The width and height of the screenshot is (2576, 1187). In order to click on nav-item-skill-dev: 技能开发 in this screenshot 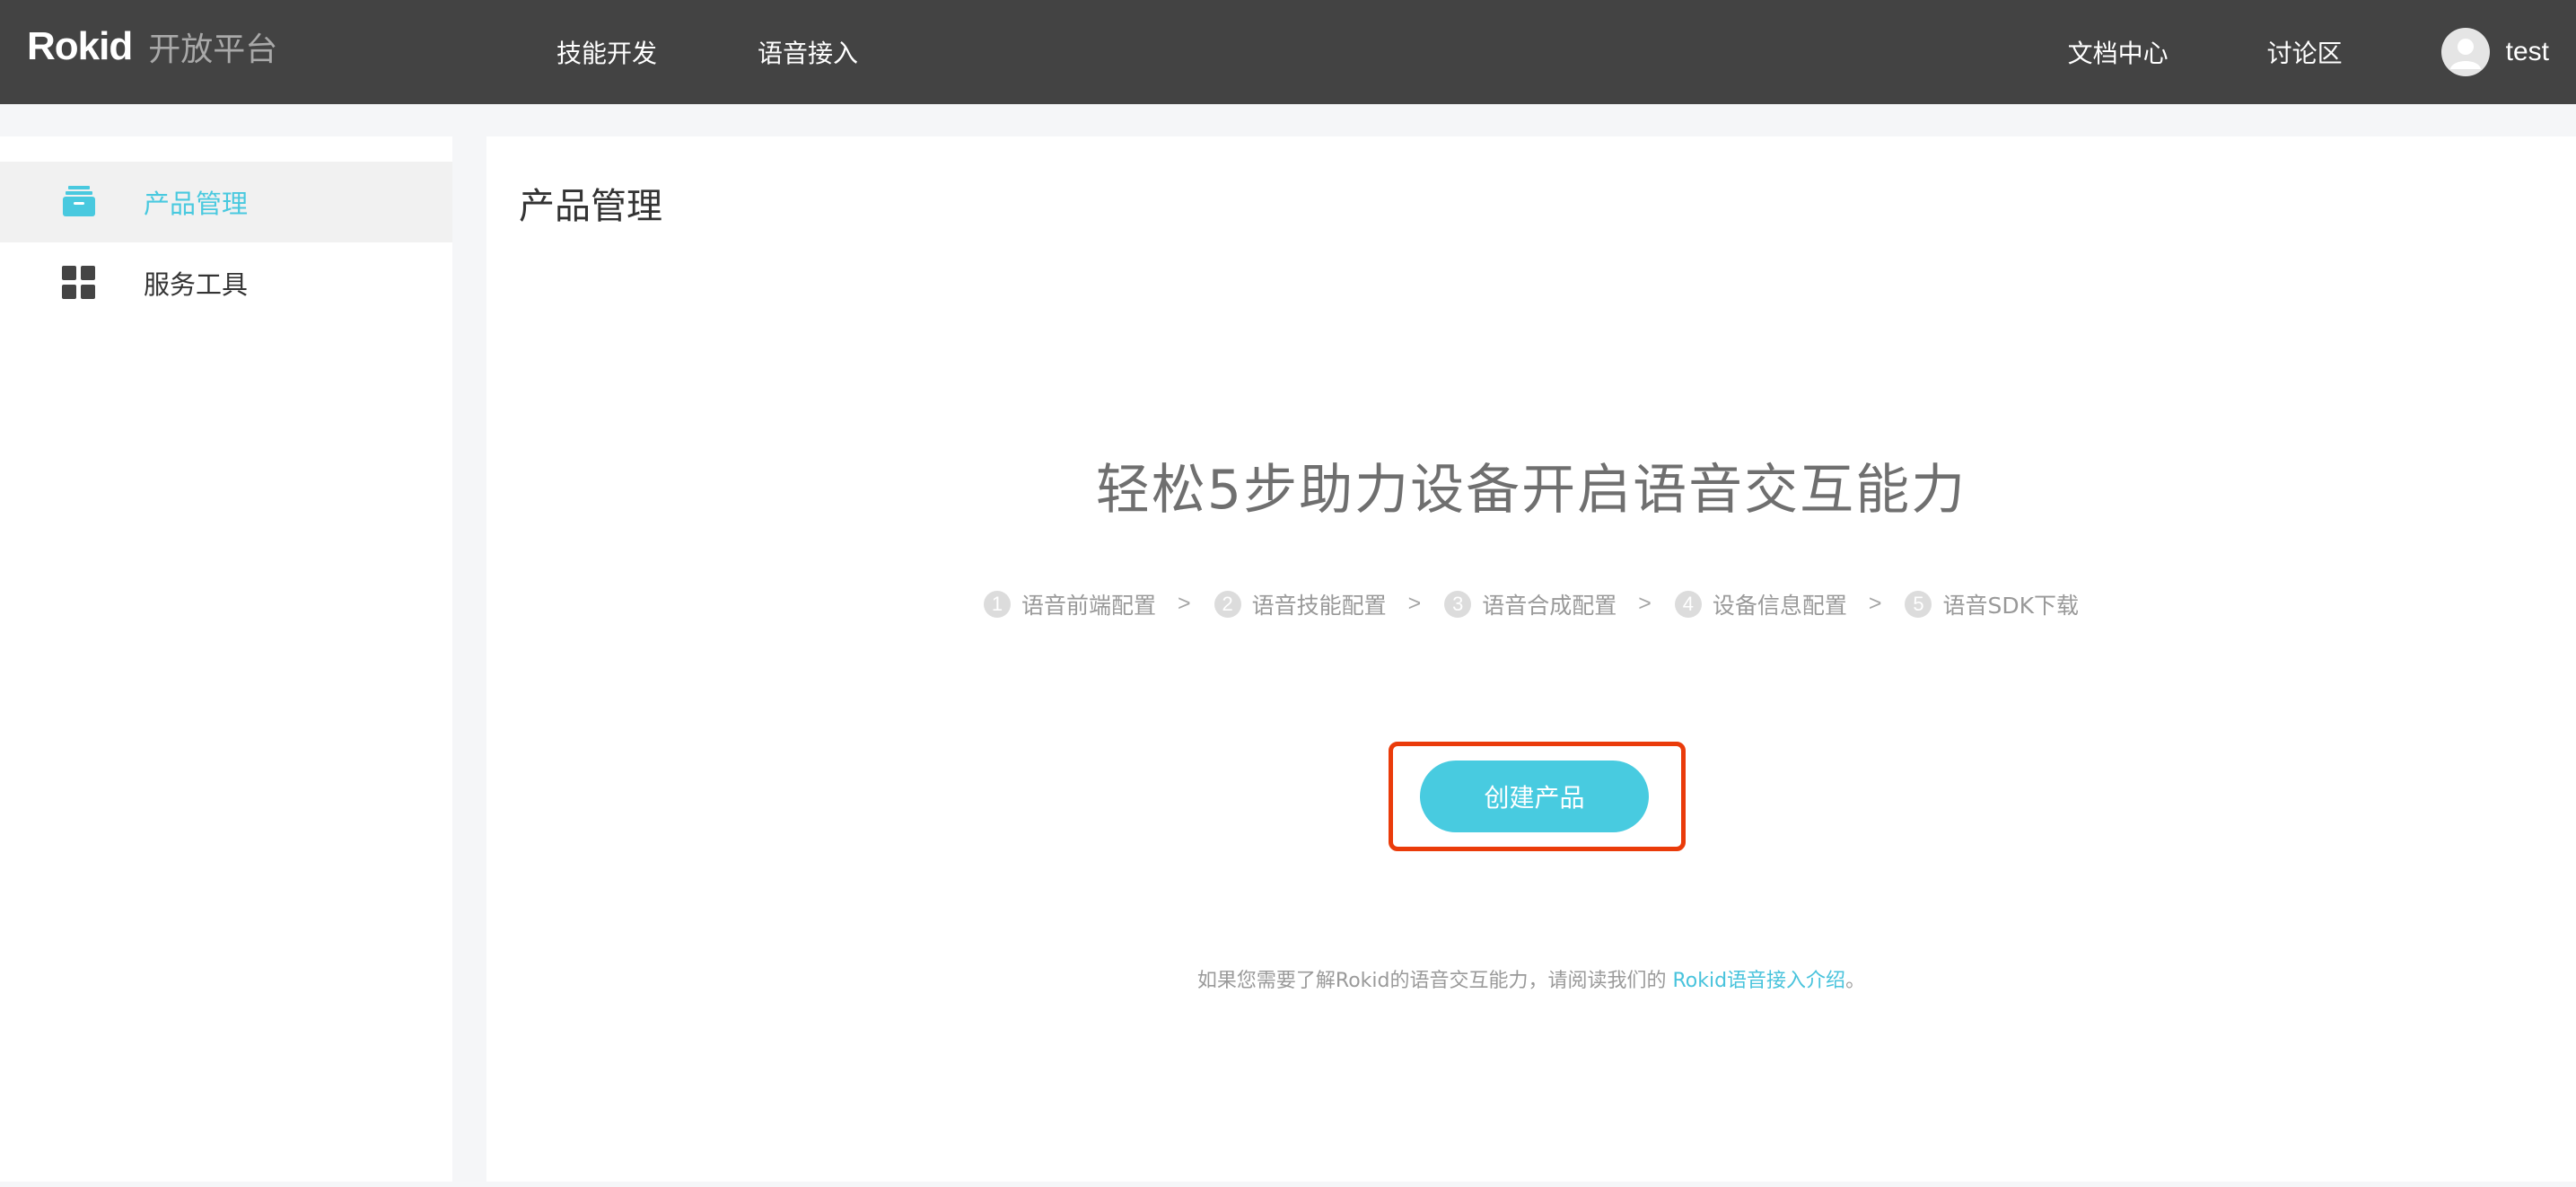, I will do `click(606, 52)`.